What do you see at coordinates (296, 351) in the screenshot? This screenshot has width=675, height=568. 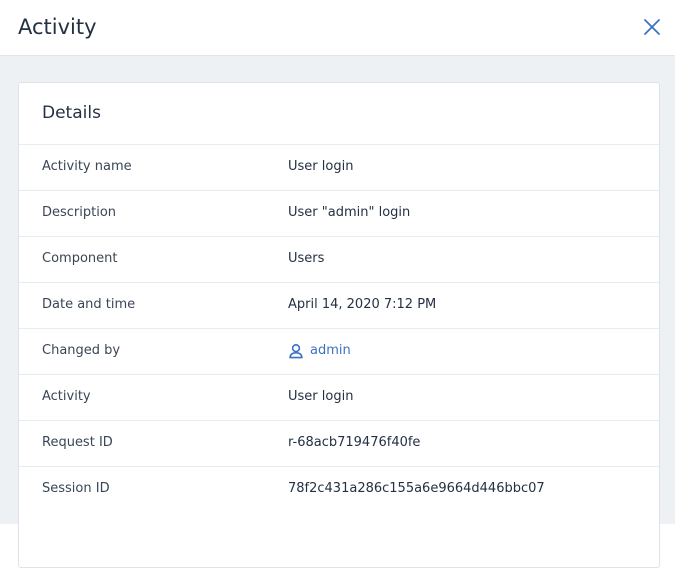 I see `user-icon` at bounding box center [296, 351].